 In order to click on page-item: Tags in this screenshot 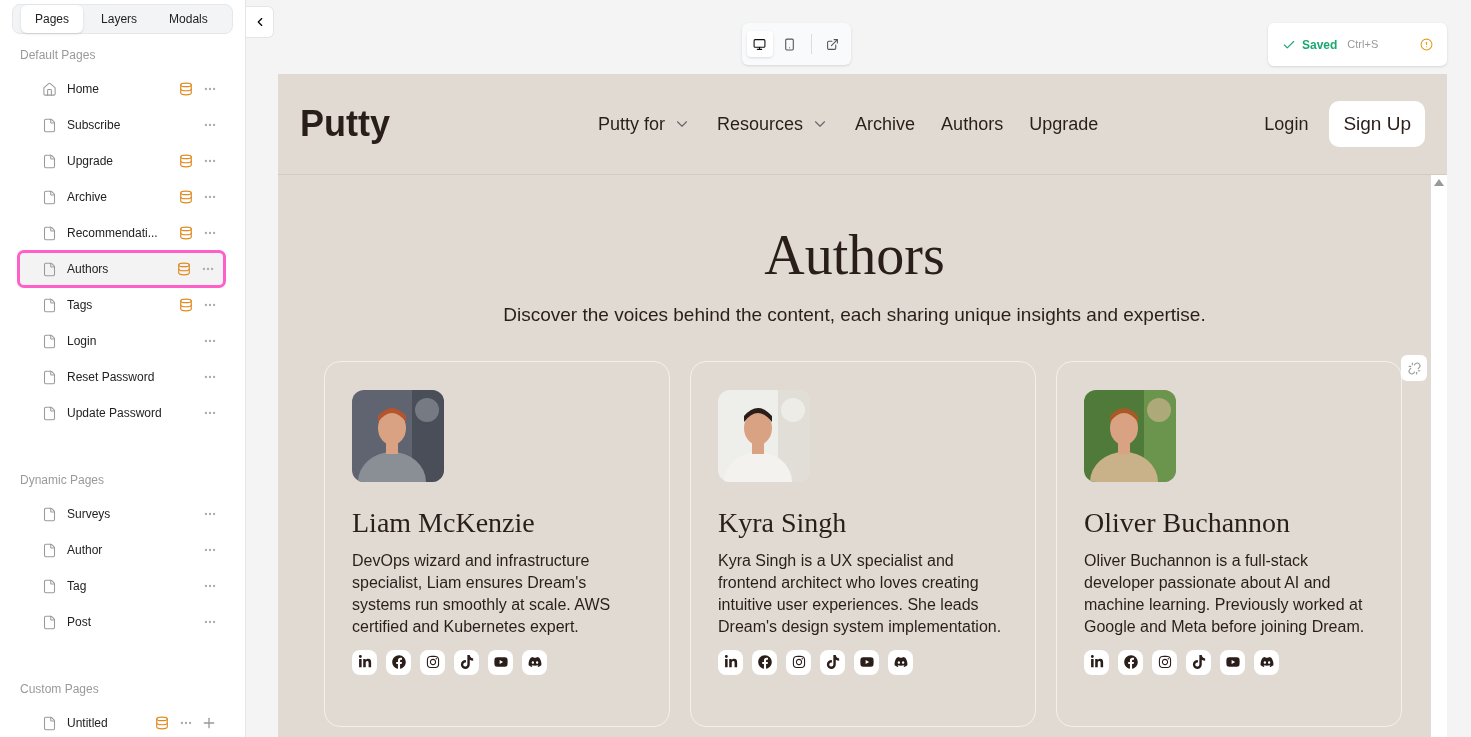, I will do `click(122, 305)`.